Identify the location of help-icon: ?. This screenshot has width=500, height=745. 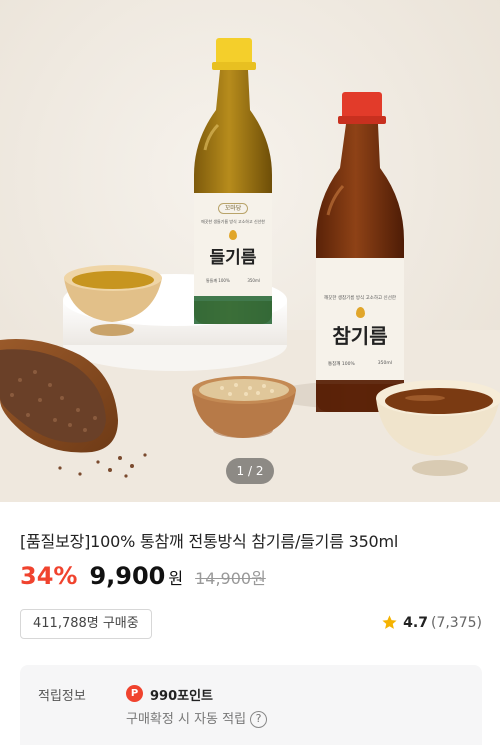
(259, 719).